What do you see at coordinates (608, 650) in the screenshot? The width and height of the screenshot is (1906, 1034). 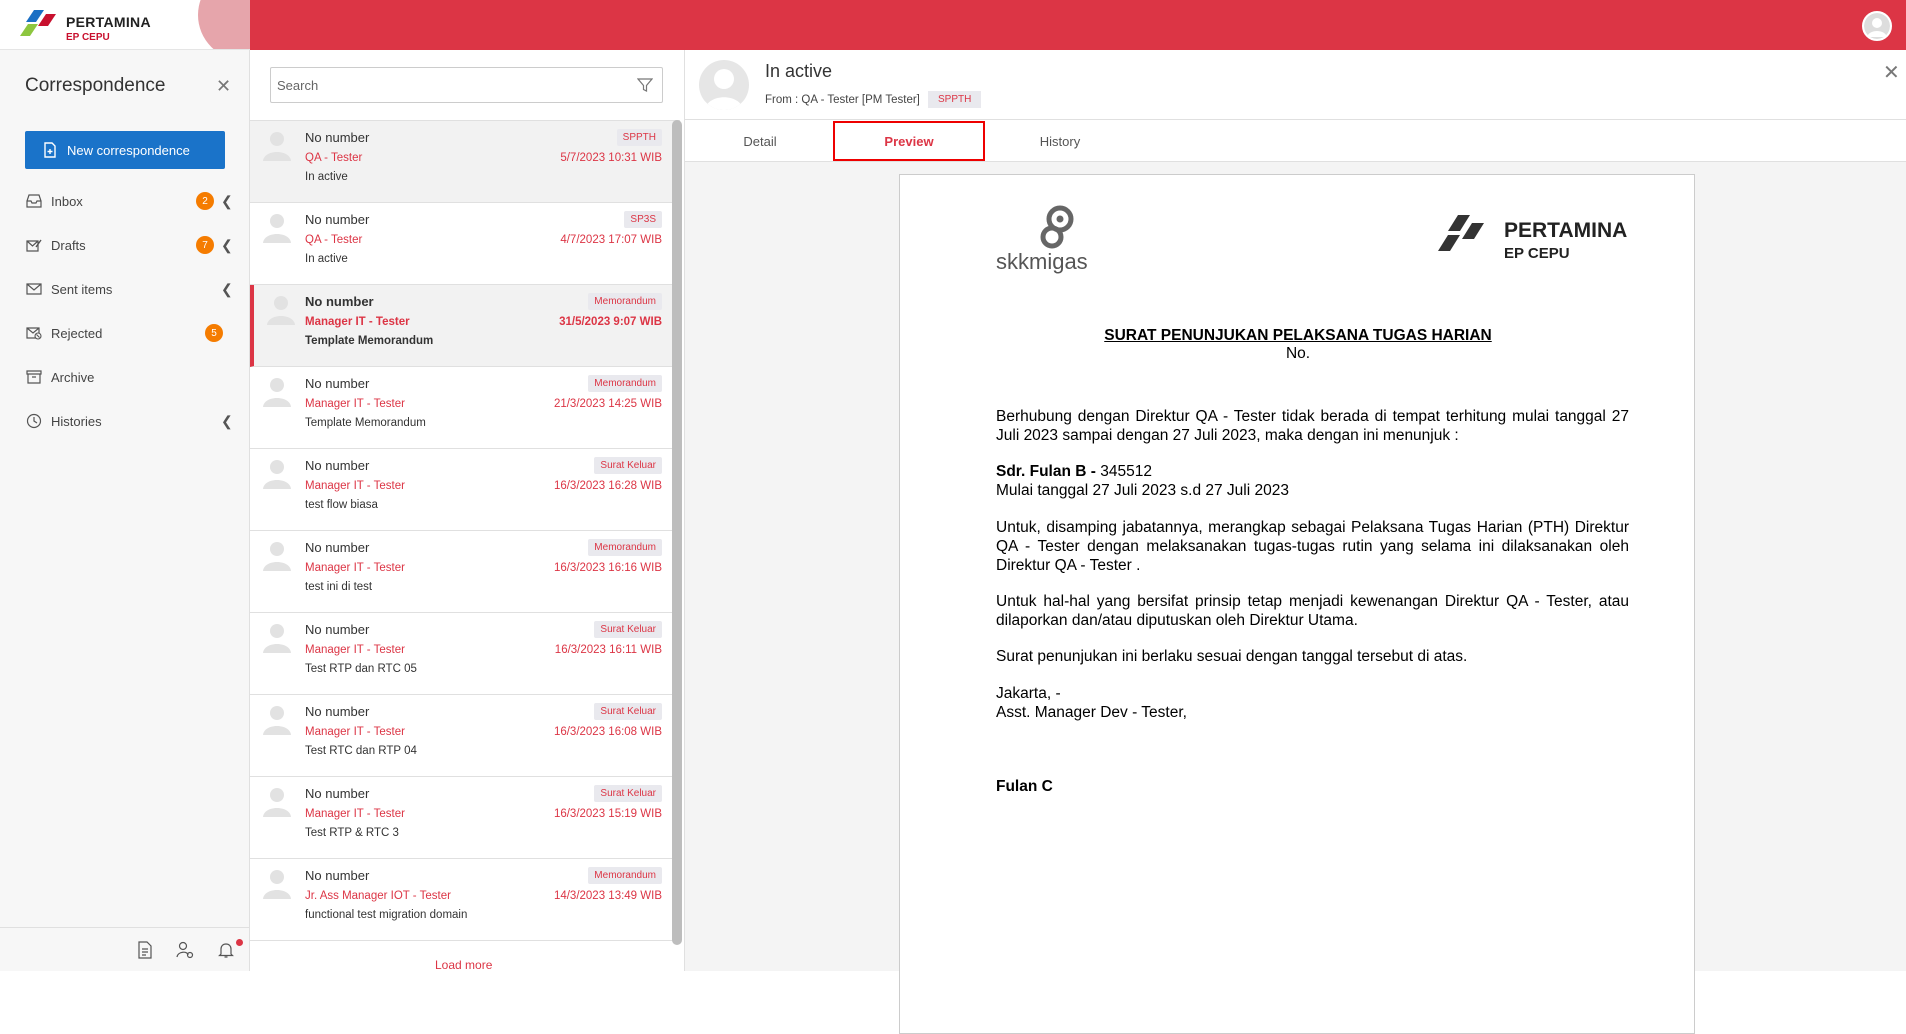 I see `item-date: 16/3/2023 16:11 WIB` at bounding box center [608, 650].